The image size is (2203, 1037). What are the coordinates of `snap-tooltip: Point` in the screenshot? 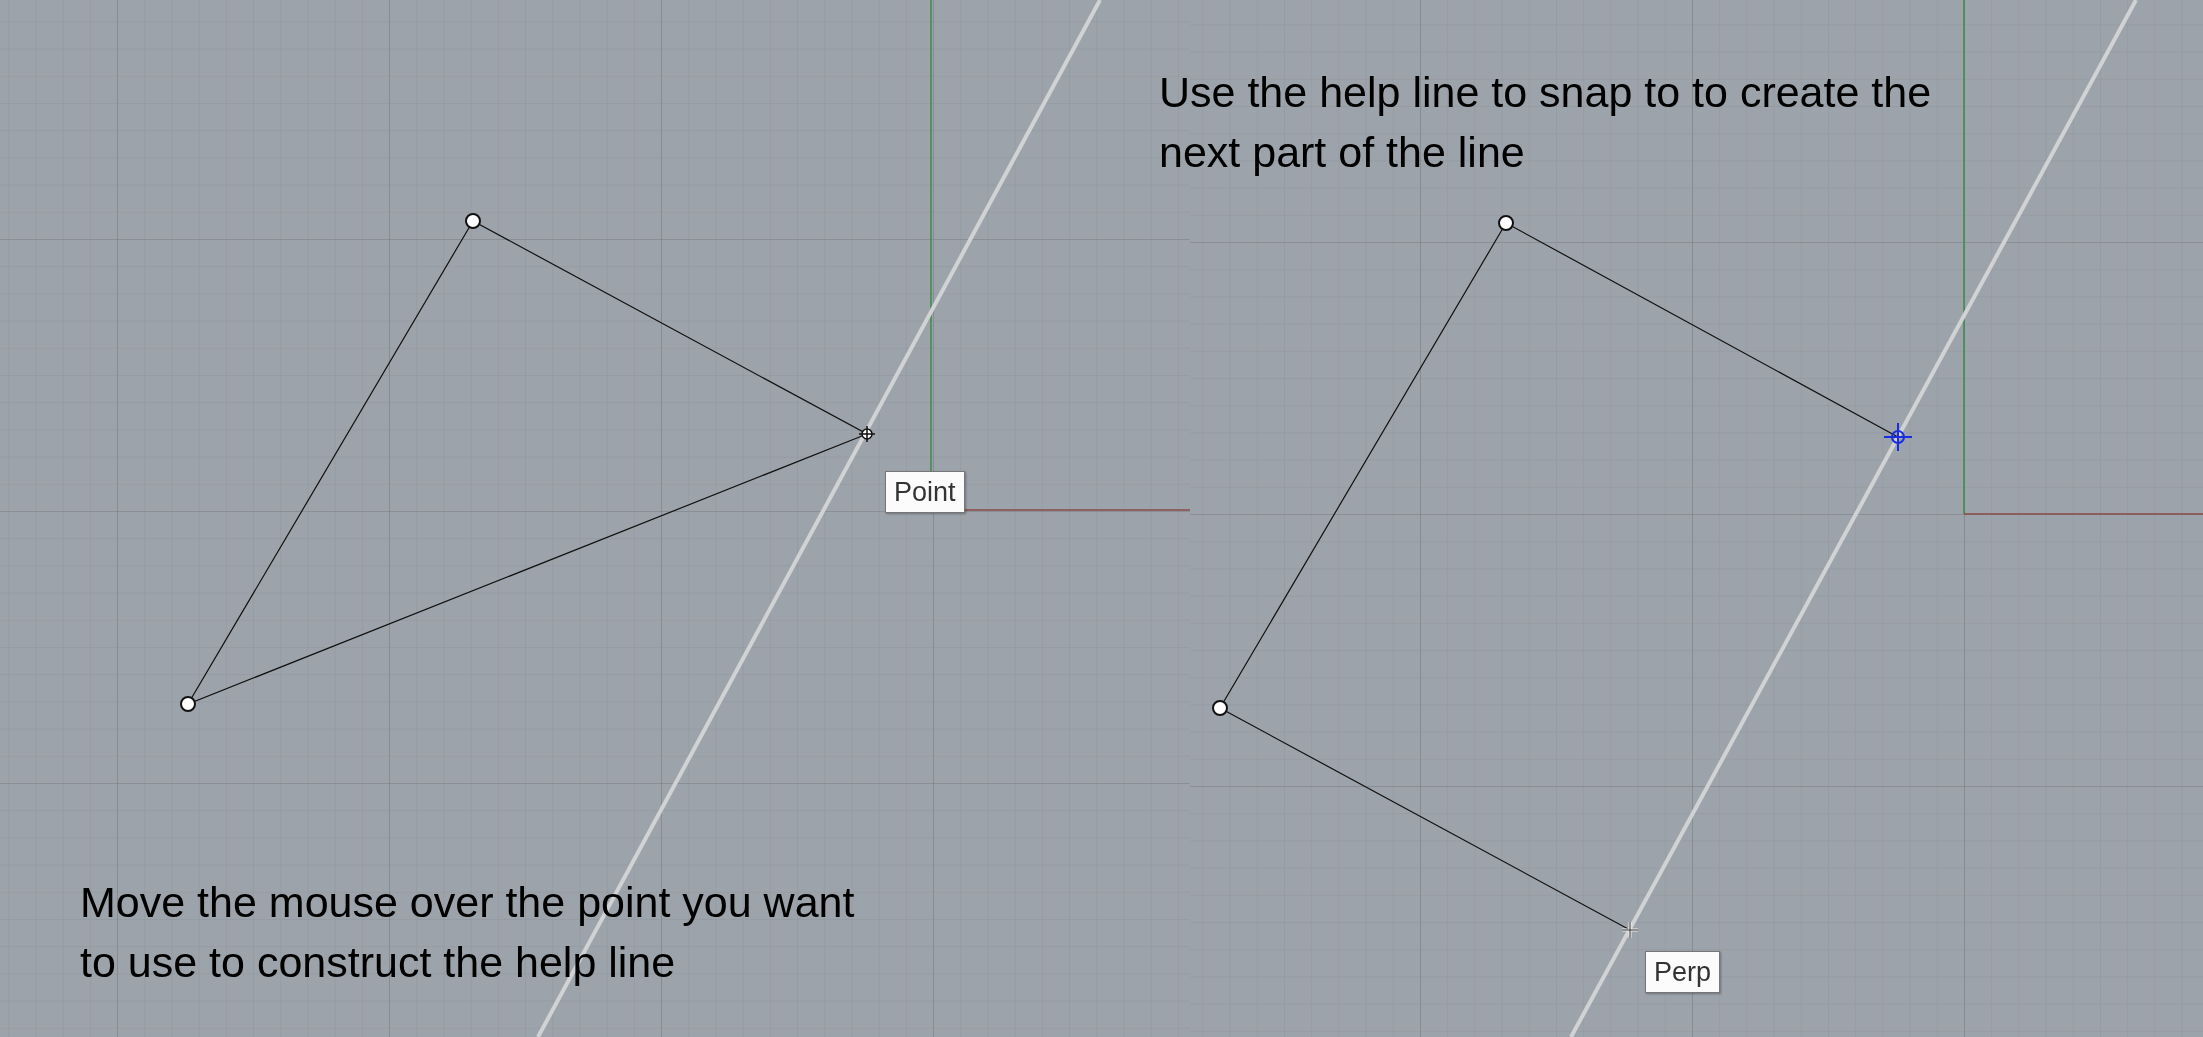 It's located at (925, 492).